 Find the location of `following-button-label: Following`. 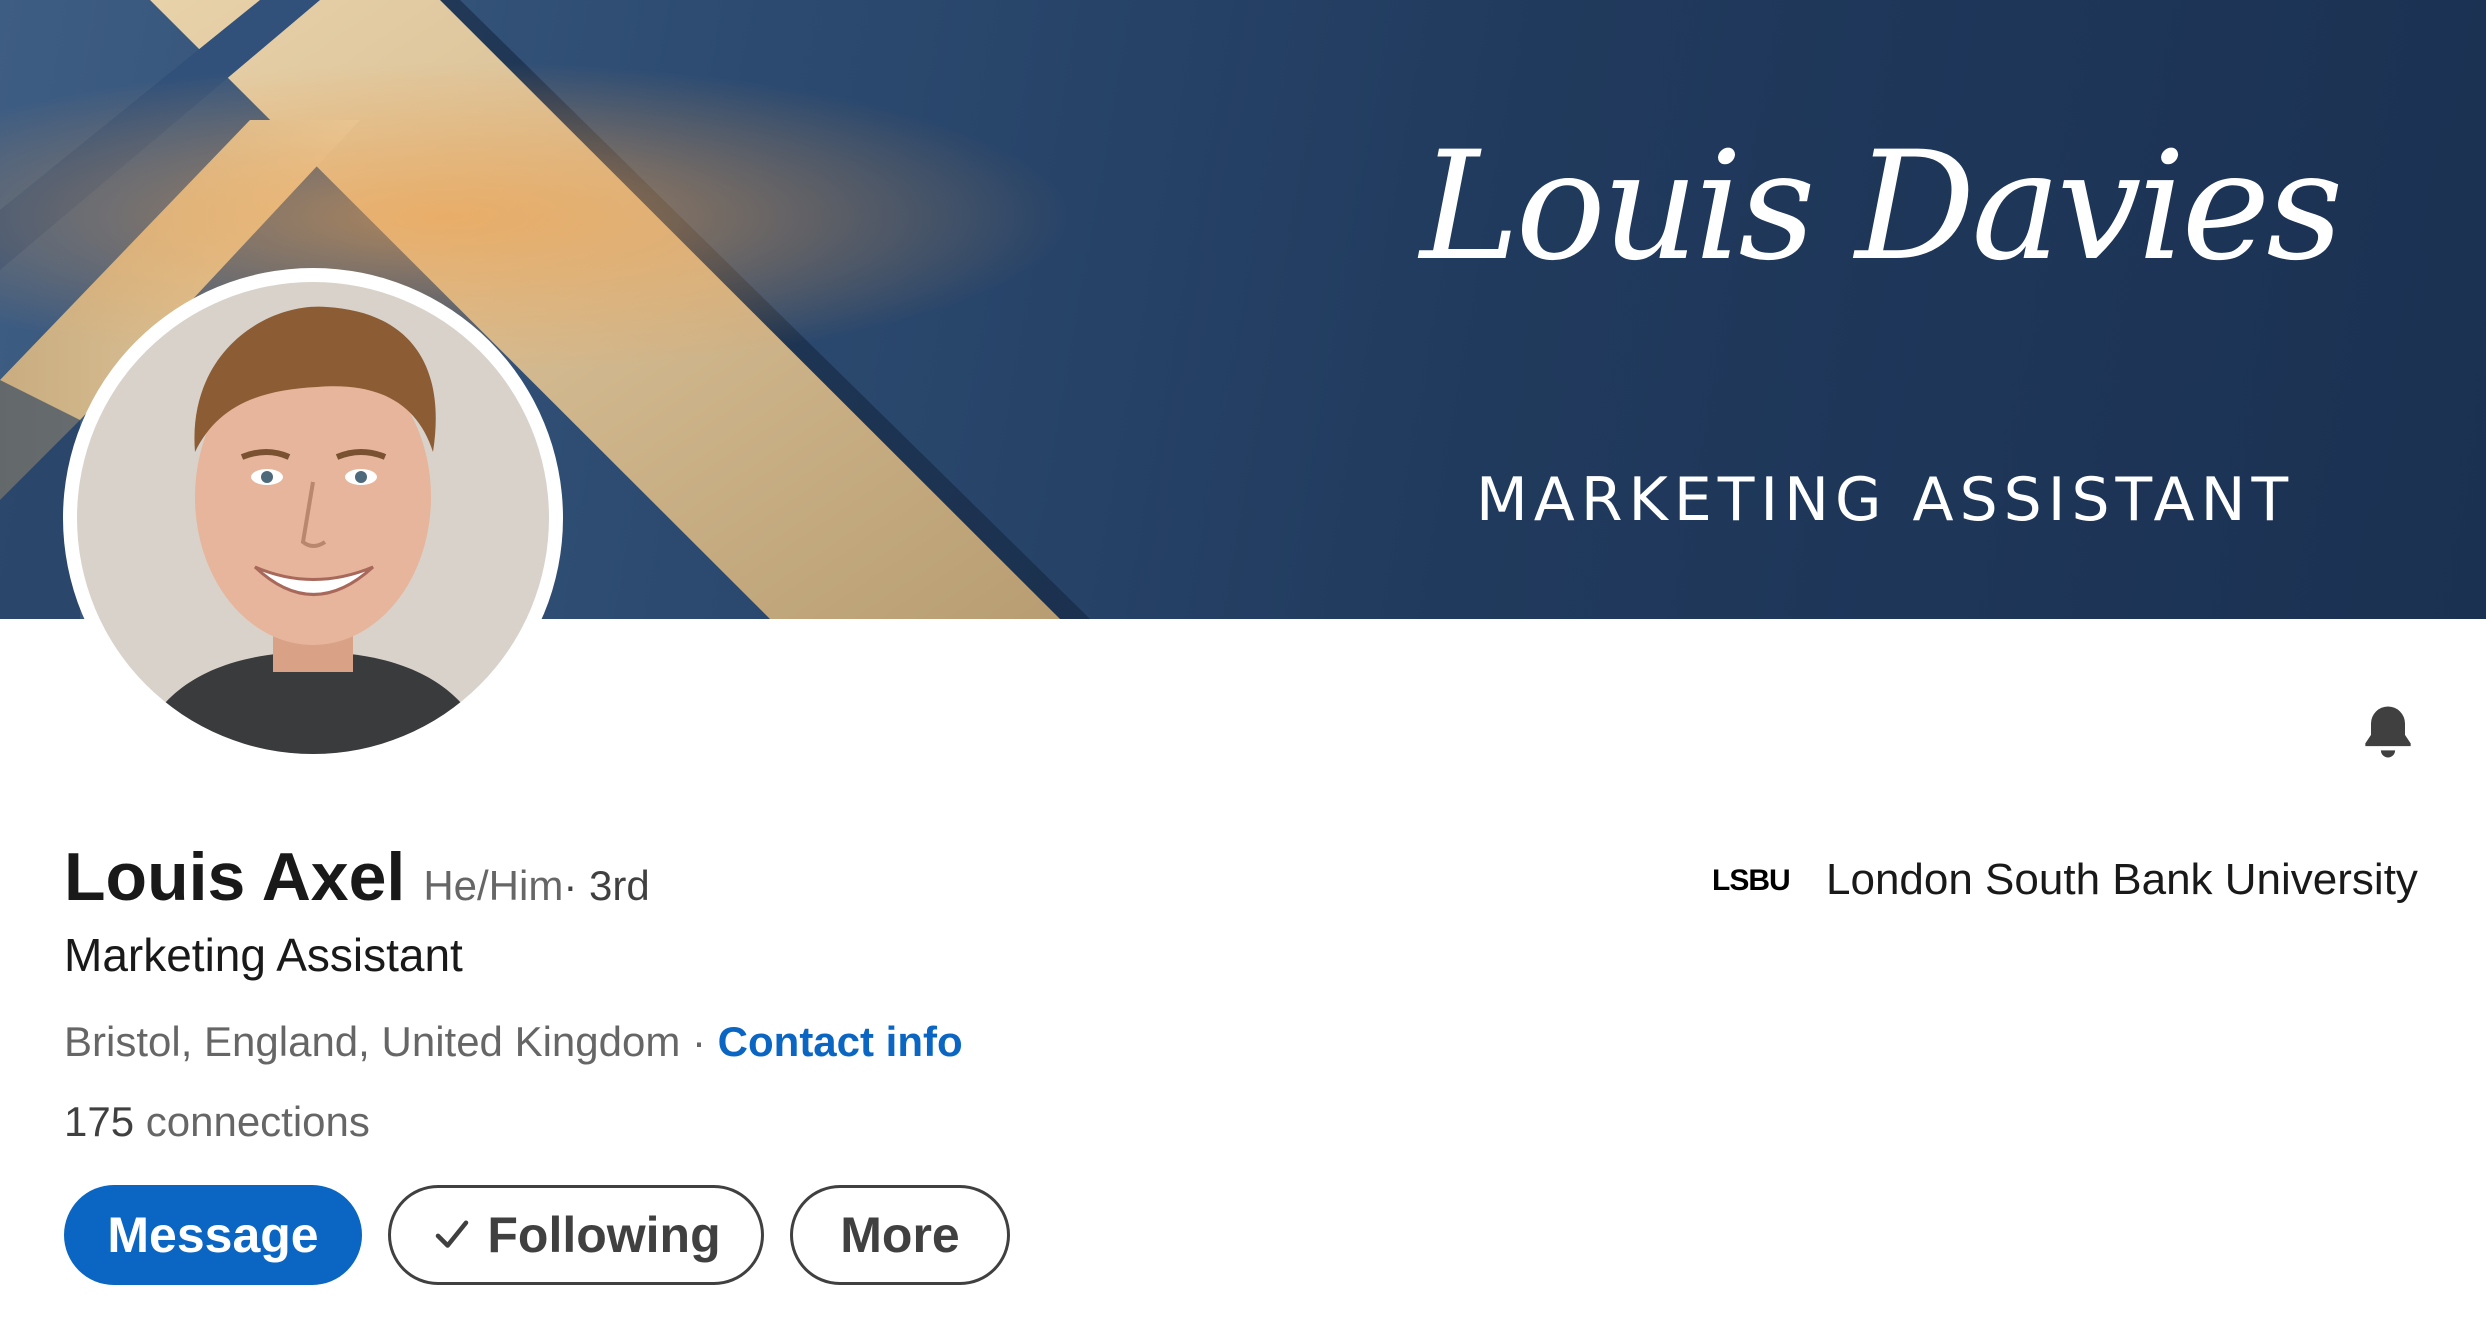

following-button-label: Following is located at coordinates (604, 1235).